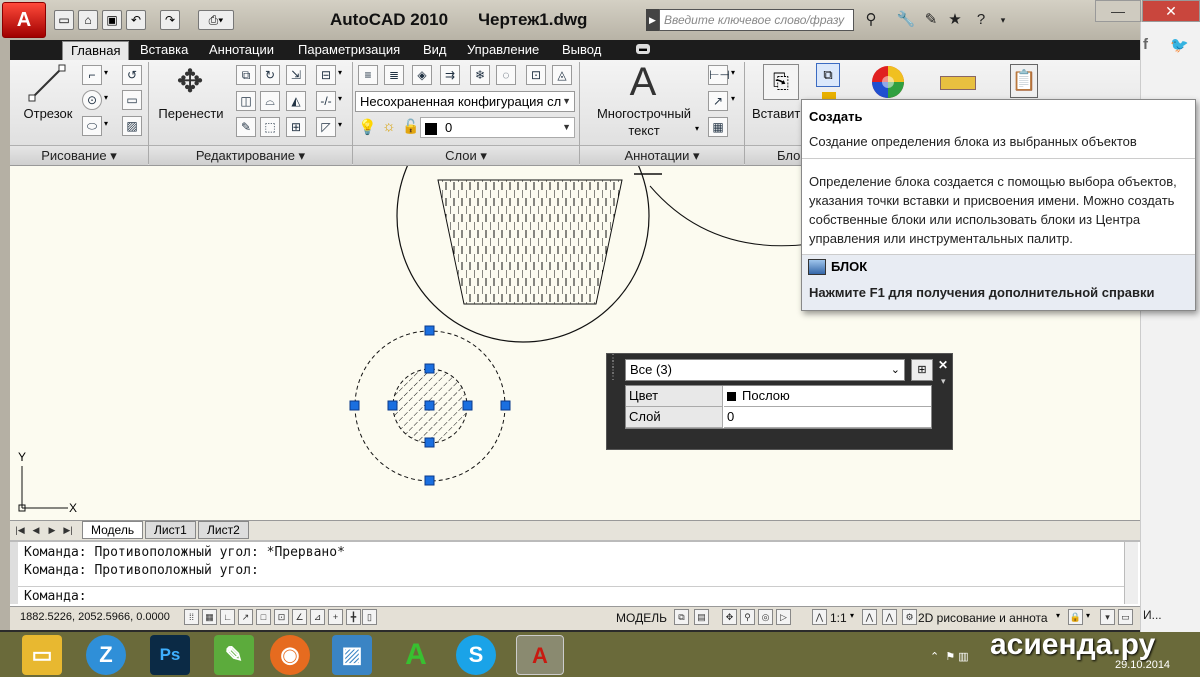 Image resolution: width=1200 pixels, height=677 pixels. I want to click on space-mode-label: МОДЕЛЬ, so click(641, 618).